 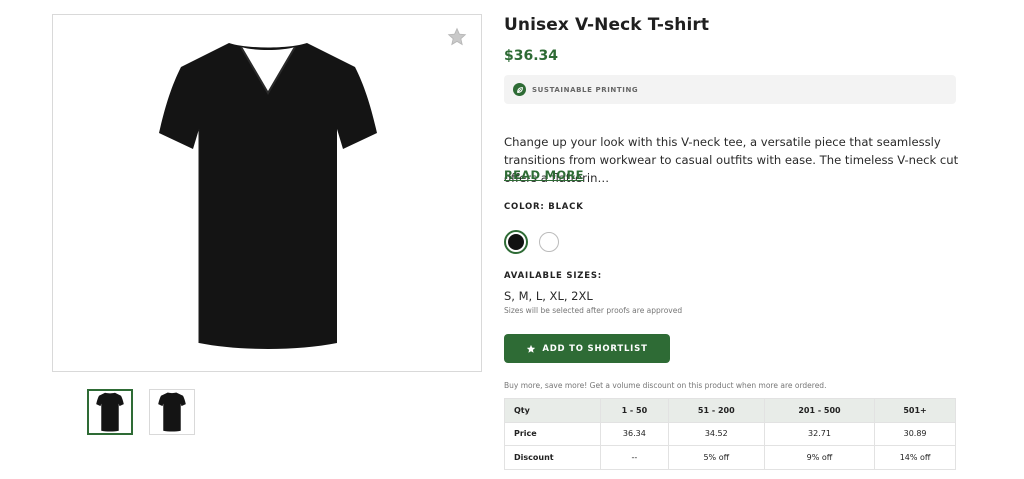 I want to click on table-header: 501+, so click(x=915, y=410).